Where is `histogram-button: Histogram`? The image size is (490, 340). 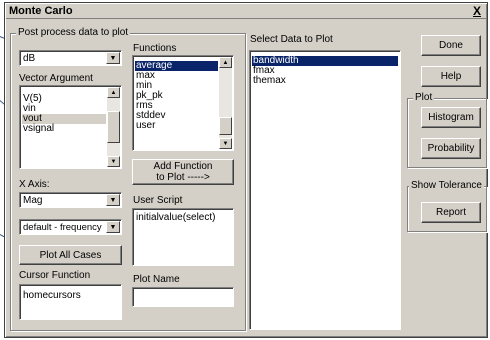 histogram-button: Histogram is located at coordinates (451, 117).